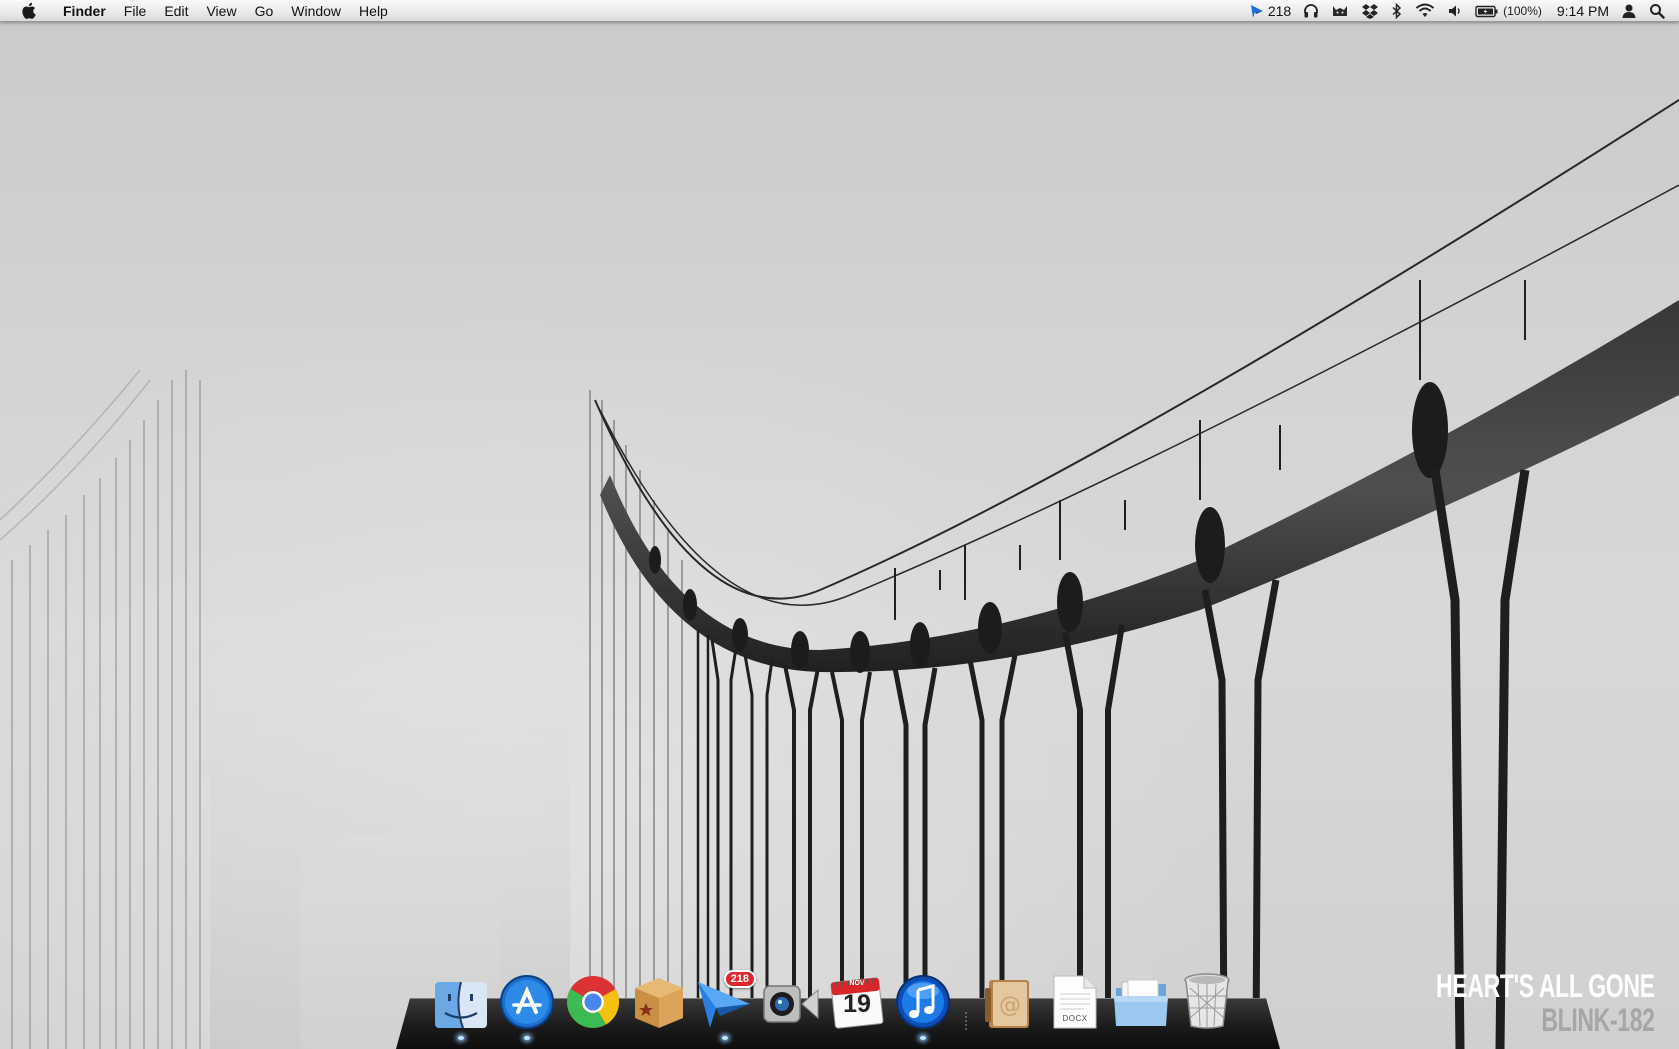 The height and width of the screenshot is (1049, 1679). What do you see at coordinates (1075, 1018) in the screenshot?
I see `docx-label: DOCX` at bounding box center [1075, 1018].